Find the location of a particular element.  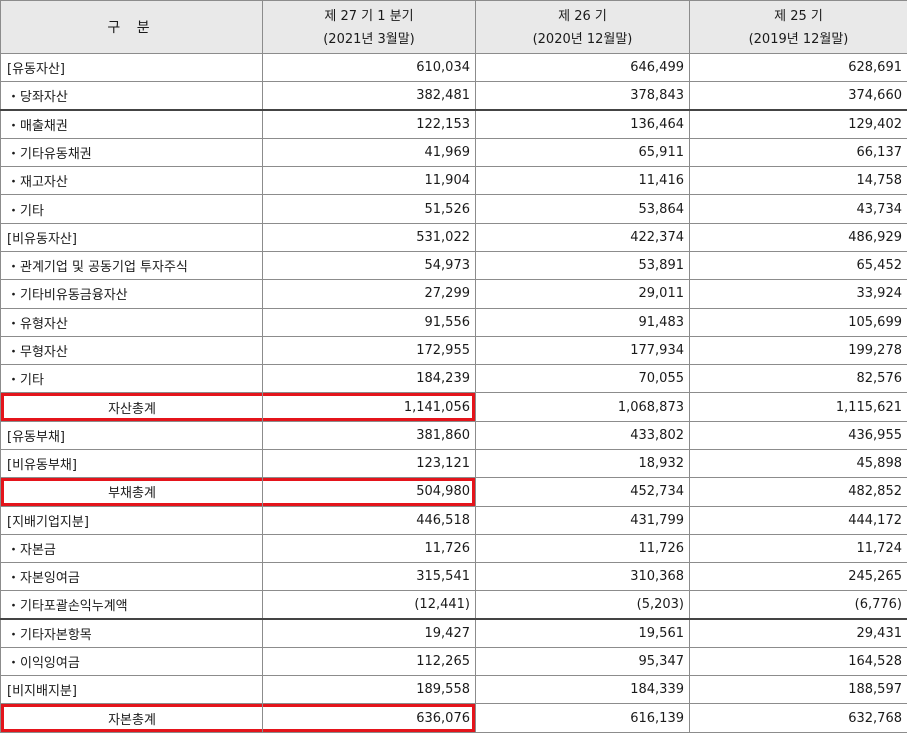

row-label: ・자본금 is located at coordinates (131, 548).